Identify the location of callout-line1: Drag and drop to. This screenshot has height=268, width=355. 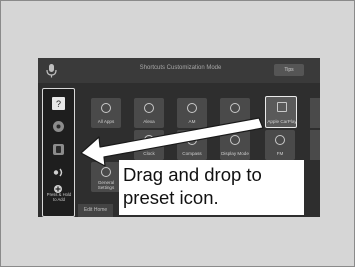
(192, 174).